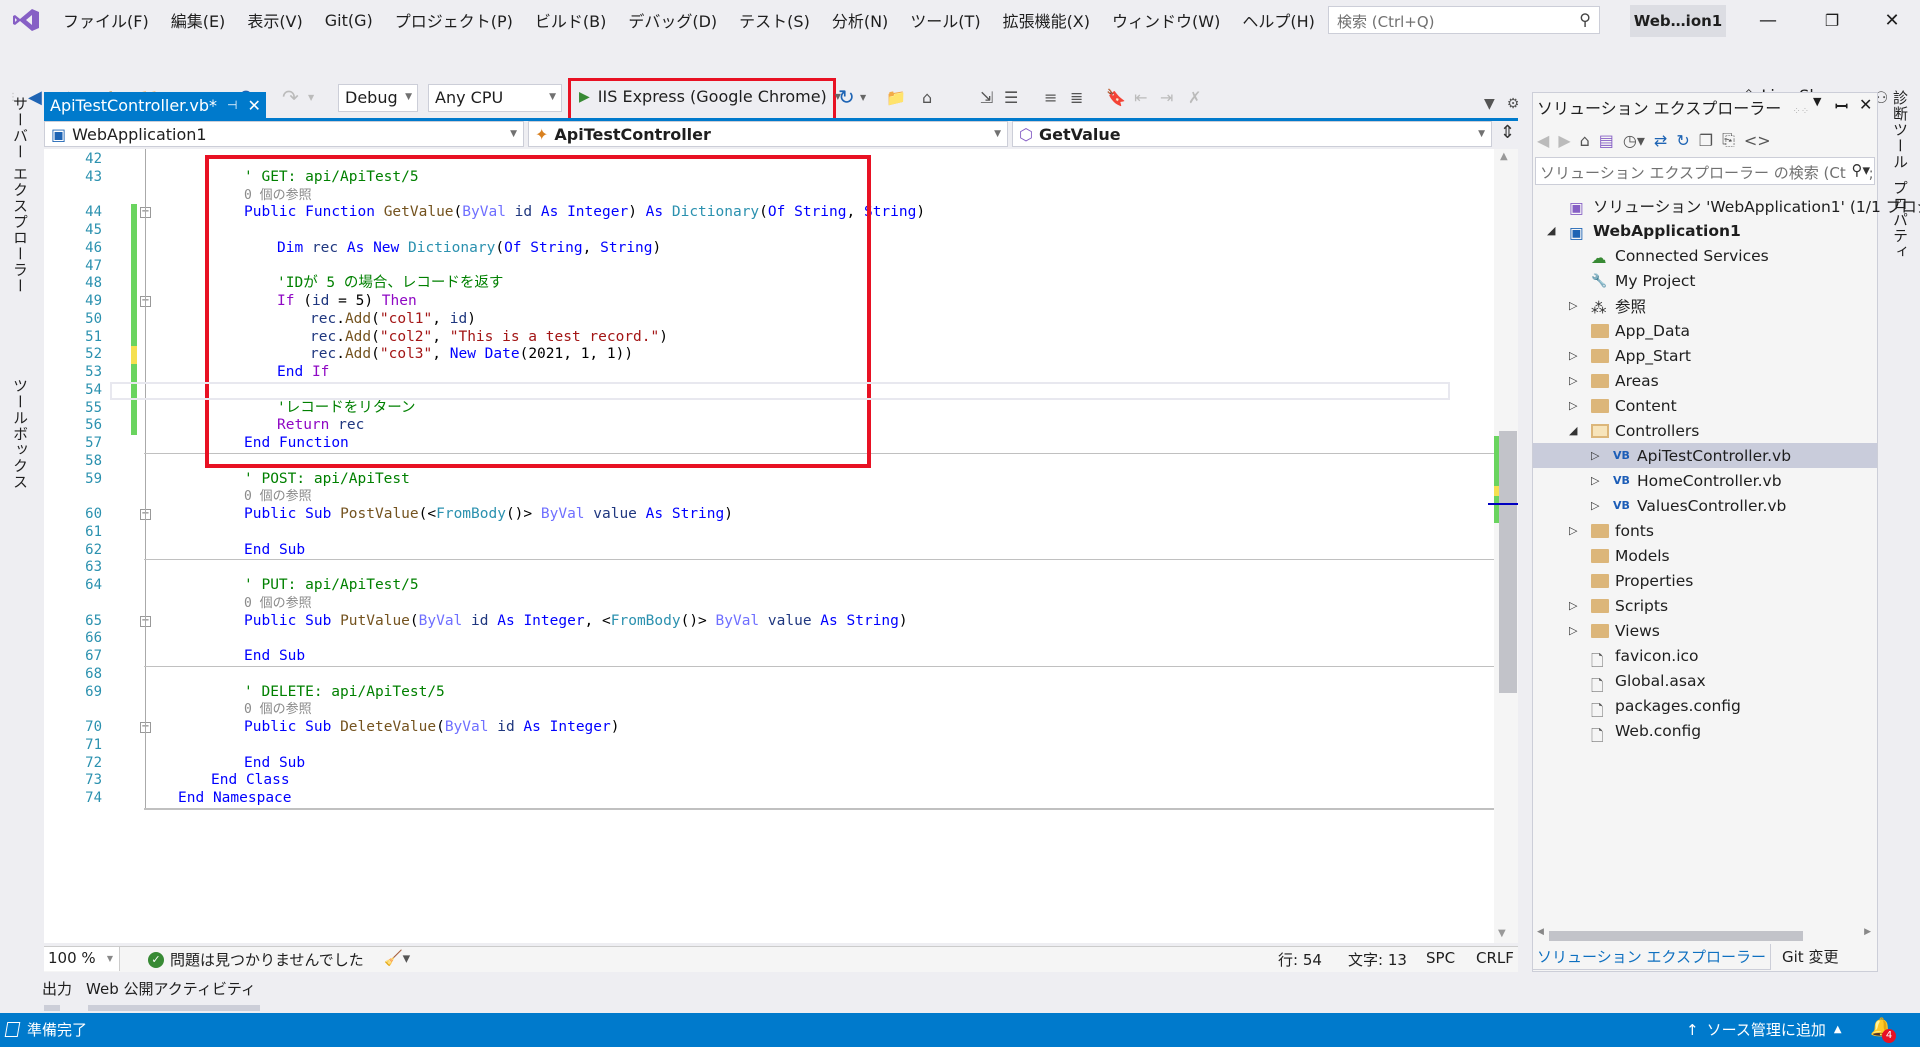 Image resolution: width=1920 pixels, height=1047 pixels. Describe the element at coordinates (1076, 97) in the screenshot. I see `uncomment-icon: ≣` at that location.